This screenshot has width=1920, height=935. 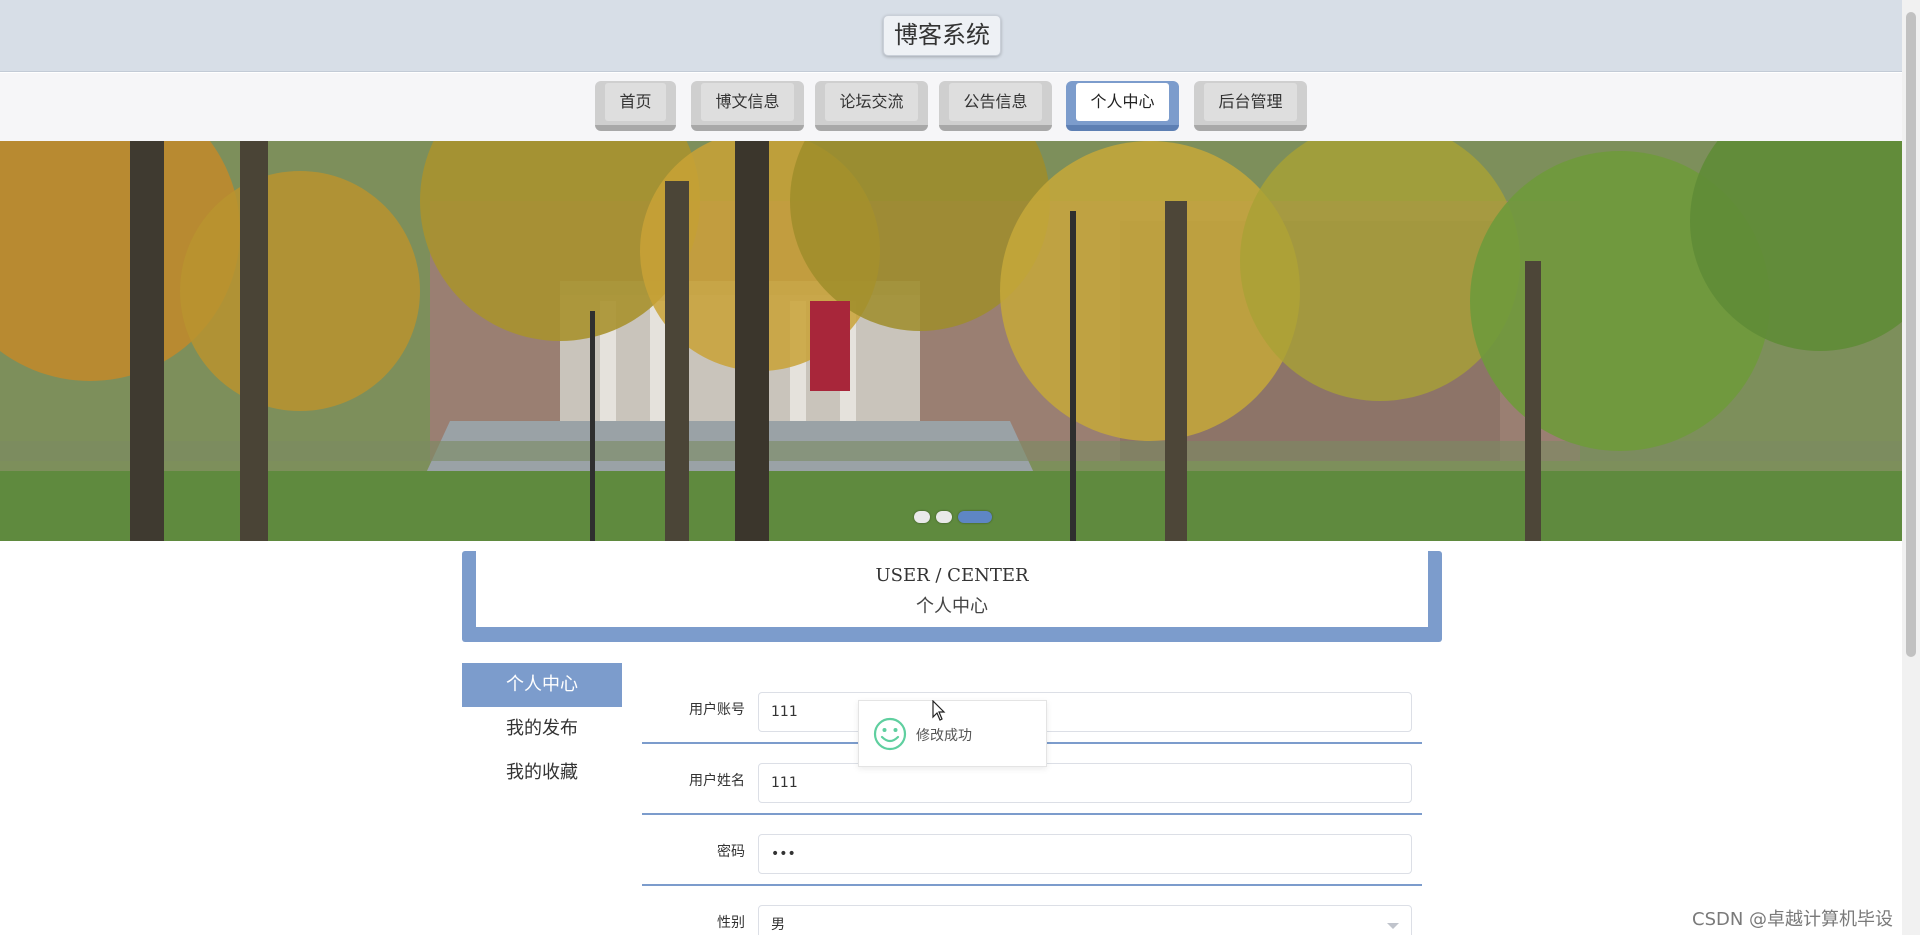 I want to click on scrollbar-thumb, so click(x=1911, y=334).